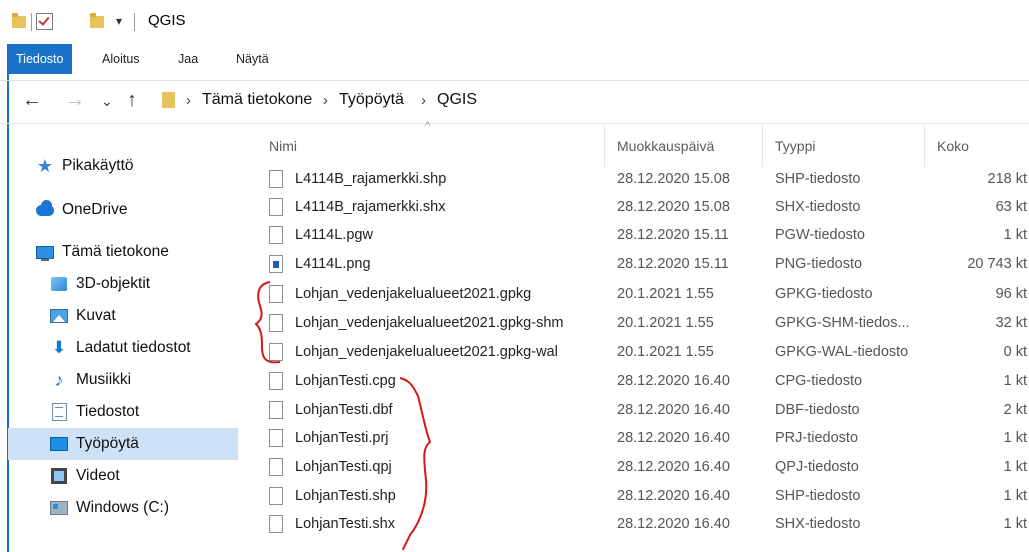 The width and height of the screenshot is (1029, 552). What do you see at coordinates (137, 166) in the screenshot?
I see `sidebar-item-quick-access: ★ Pikakäyttö` at bounding box center [137, 166].